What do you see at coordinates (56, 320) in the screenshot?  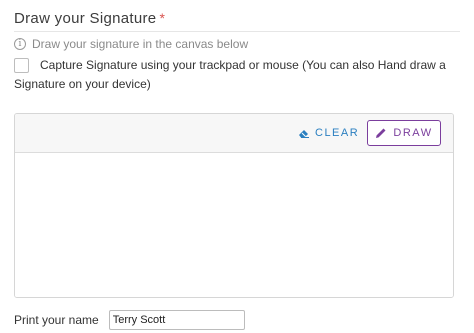 I see `print-name-label: Print your name` at bounding box center [56, 320].